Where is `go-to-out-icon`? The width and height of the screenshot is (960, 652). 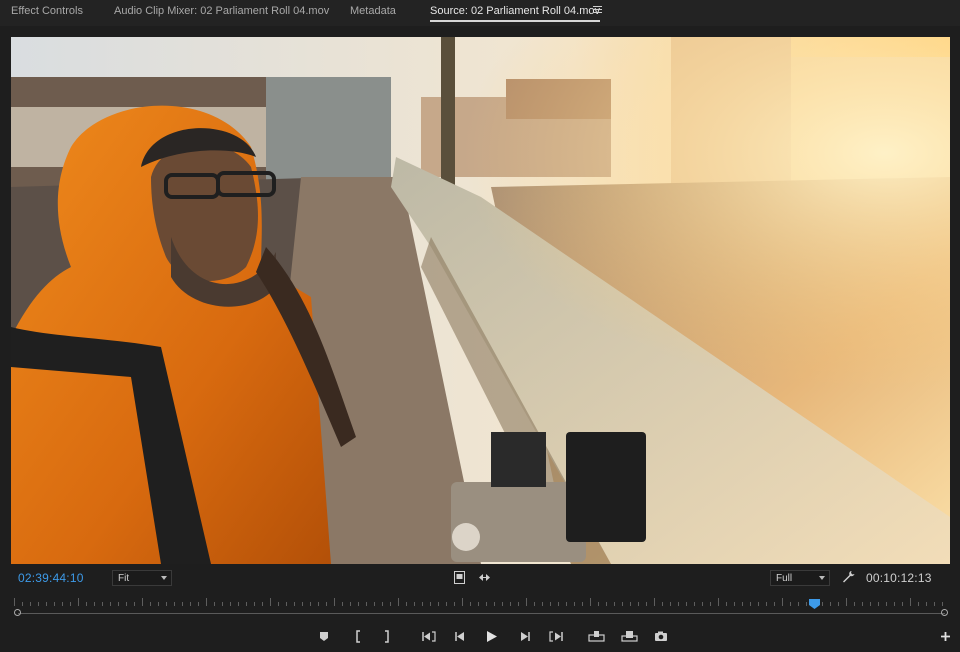 go-to-out-icon is located at coordinates (556, 636).